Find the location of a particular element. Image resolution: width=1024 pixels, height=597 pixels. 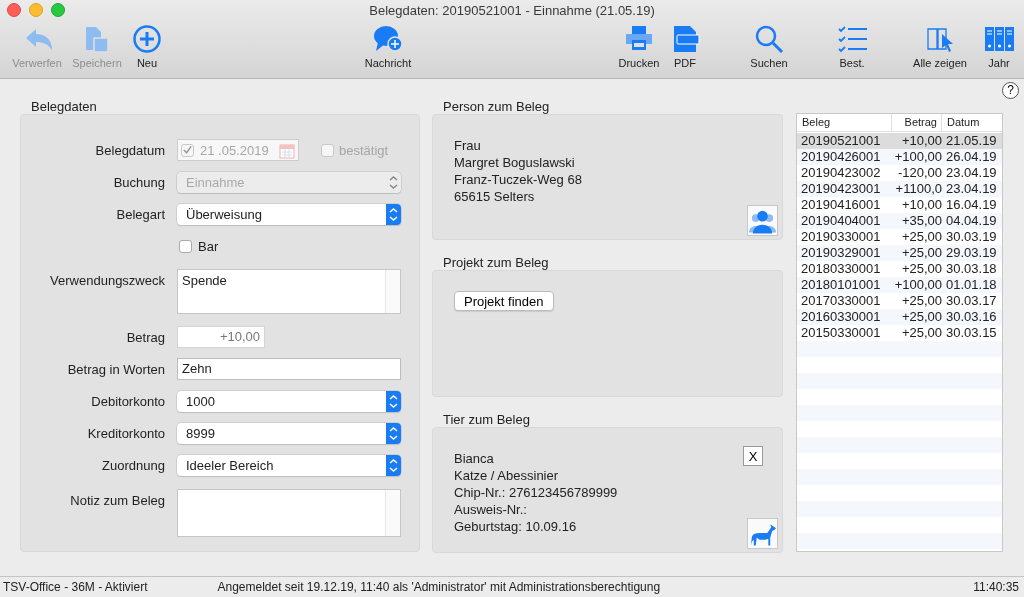

status-message: Angemeldet seit 19.12.19, 11:40 als 'Administrator' mit Administrationsberechtigung is located at coordinates (439, 587).